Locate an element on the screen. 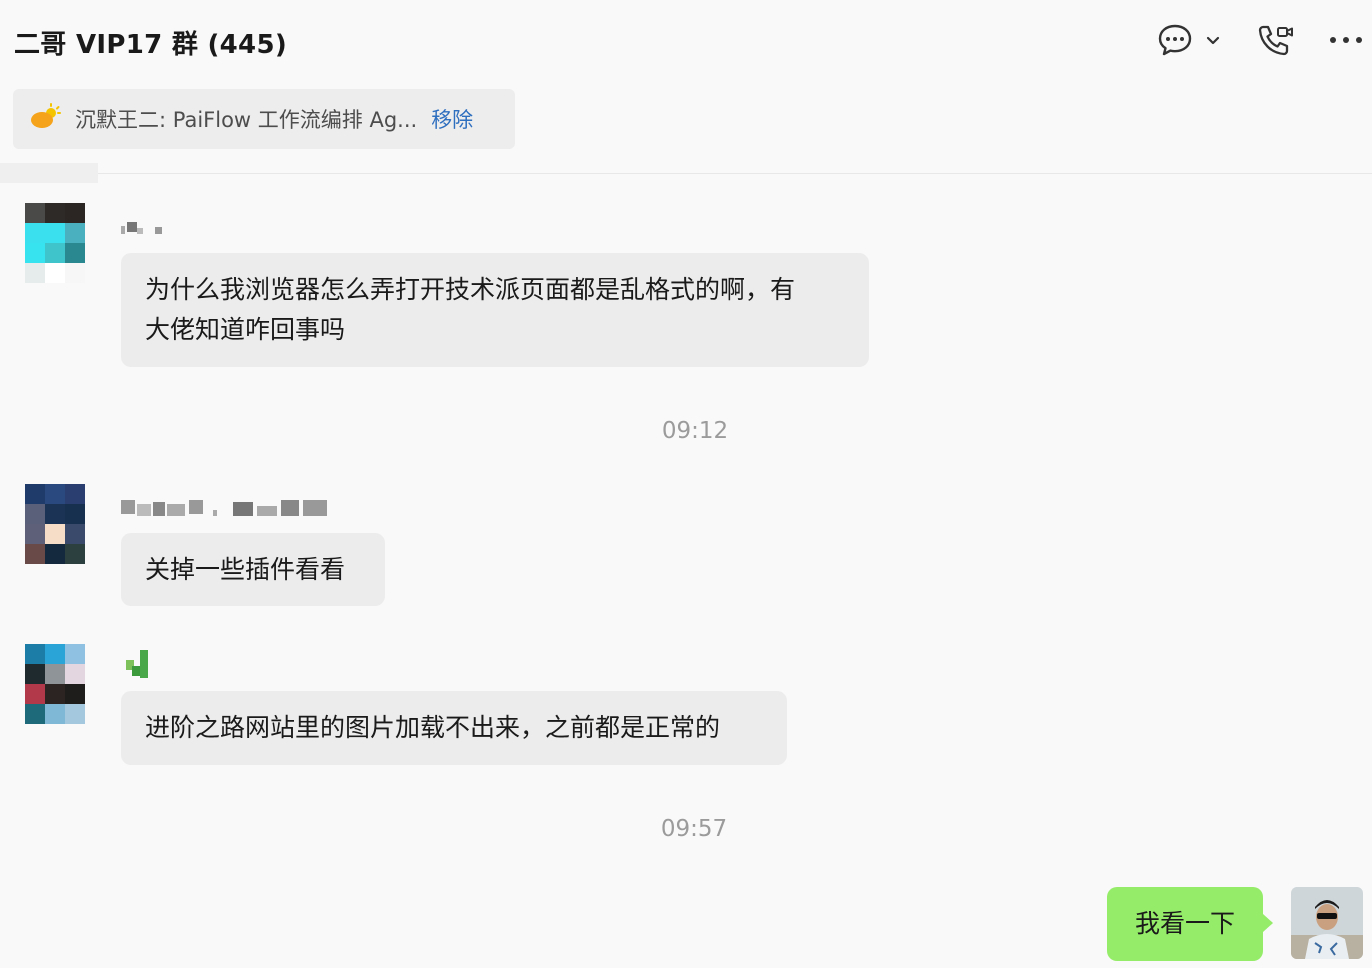  message-text: 为什么我浏览器怎么弄打开技术派页面都是乱格式的啊，有 is located at coordinates (470, 289).